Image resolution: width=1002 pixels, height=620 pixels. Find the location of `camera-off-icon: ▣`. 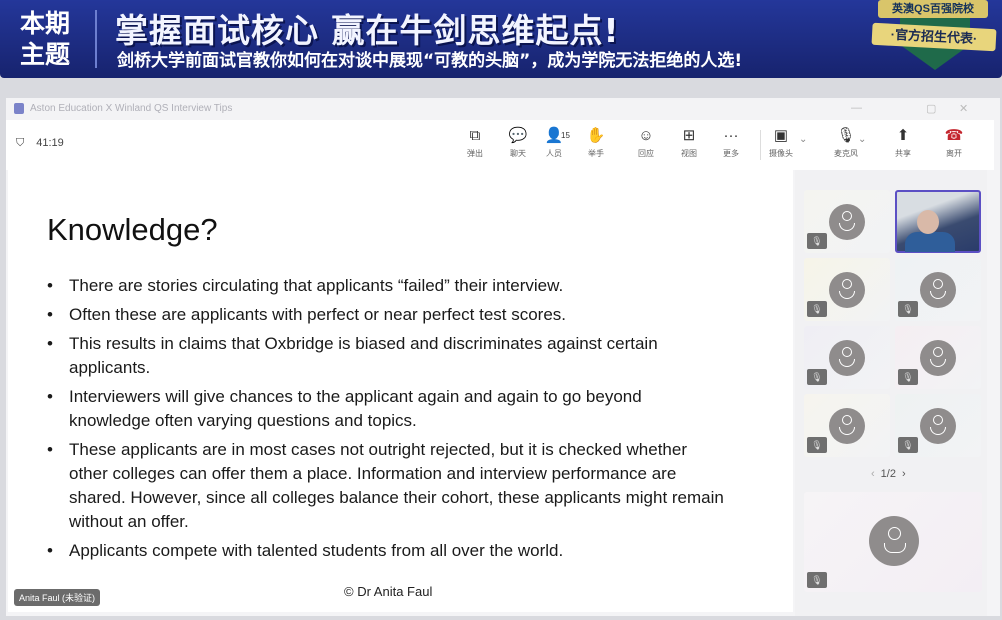

camera-off-icon: ▣ is located at coordinates (781, 135).